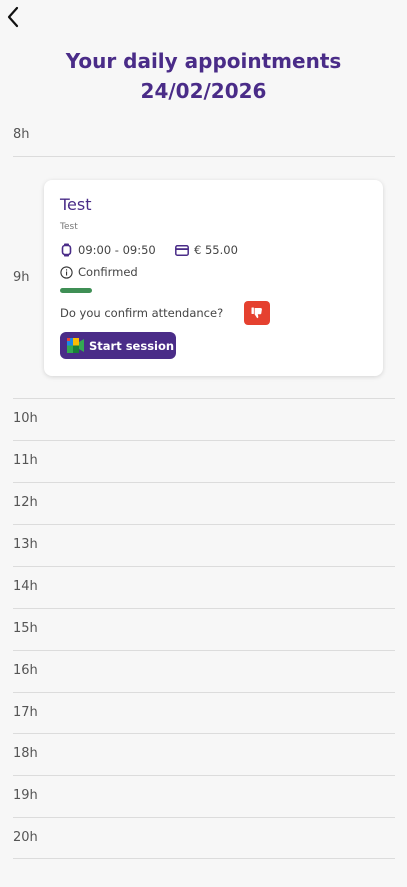 This screenshot has height=887, width=407. Describe the element at coordinates (117, 250) in the screenshot. I see `appointment-time: 09:00 - 09:50` at that location.